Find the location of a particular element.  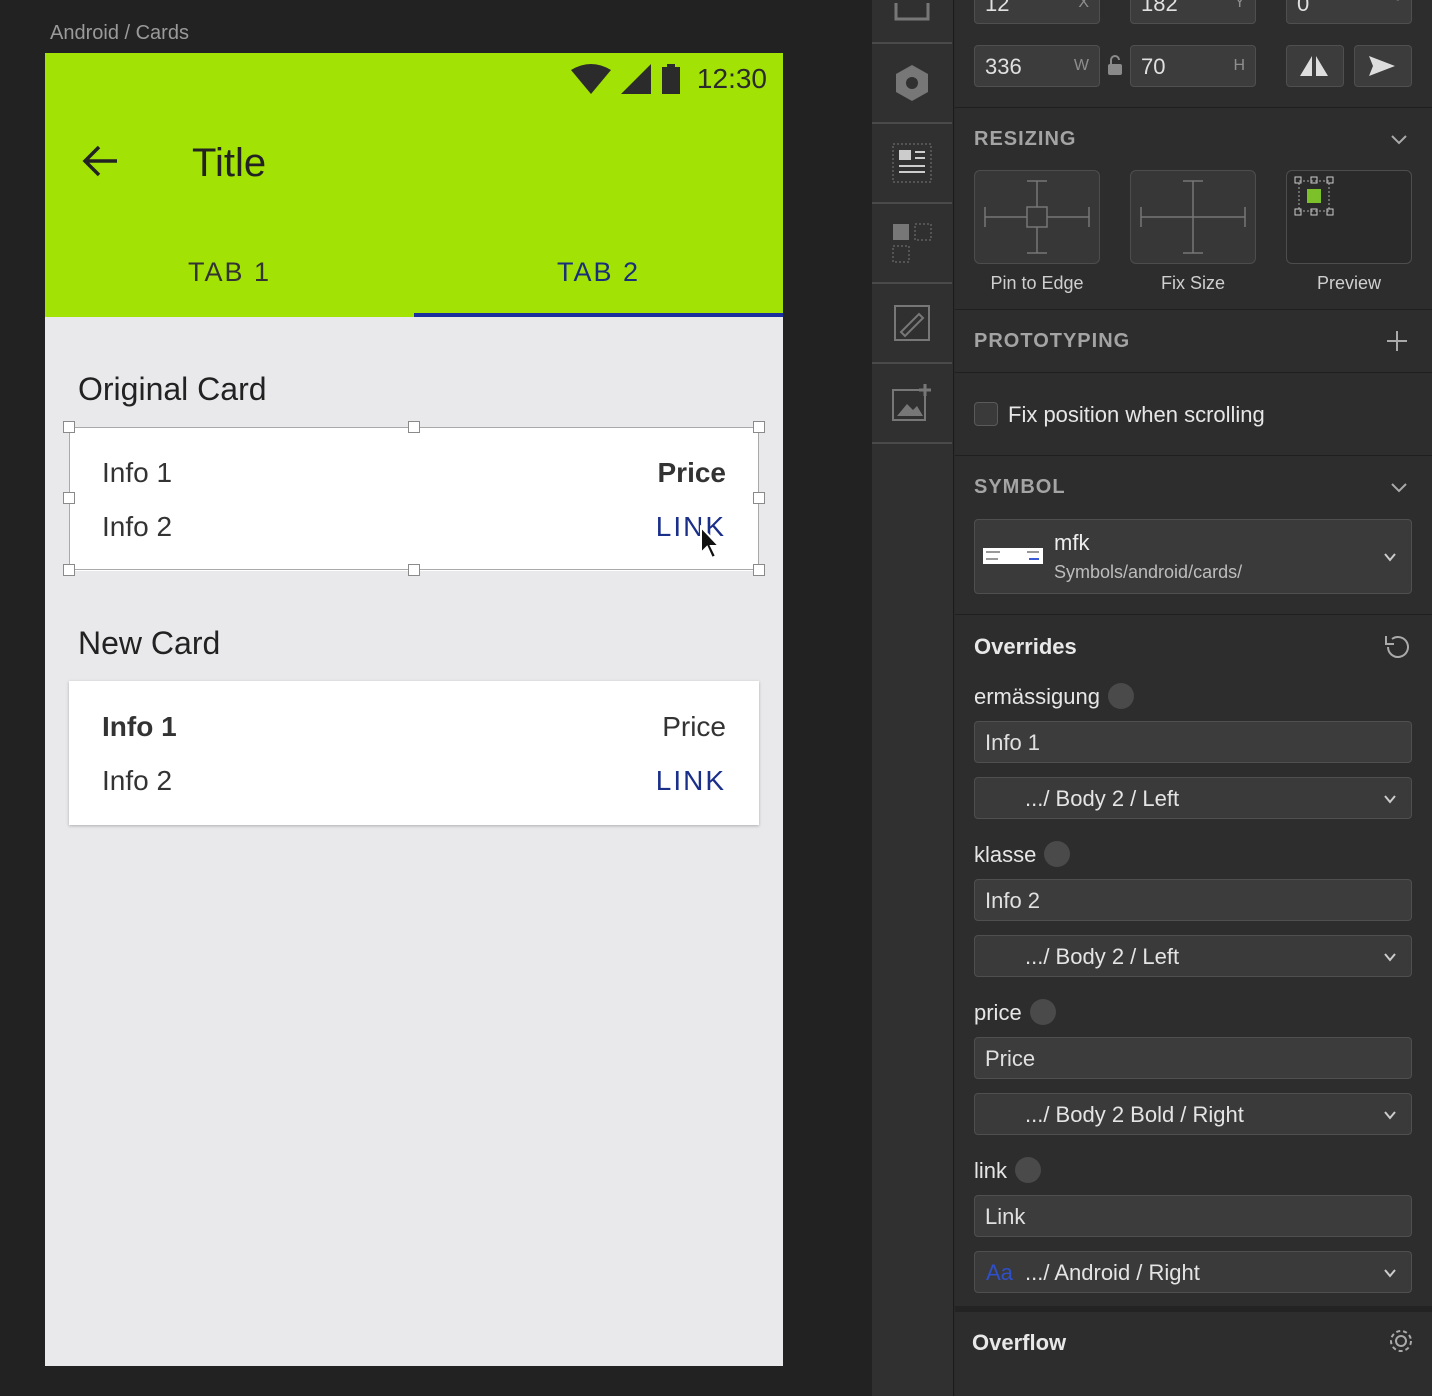

resize-handle-bottom-left is located at coordinates (69, 570).